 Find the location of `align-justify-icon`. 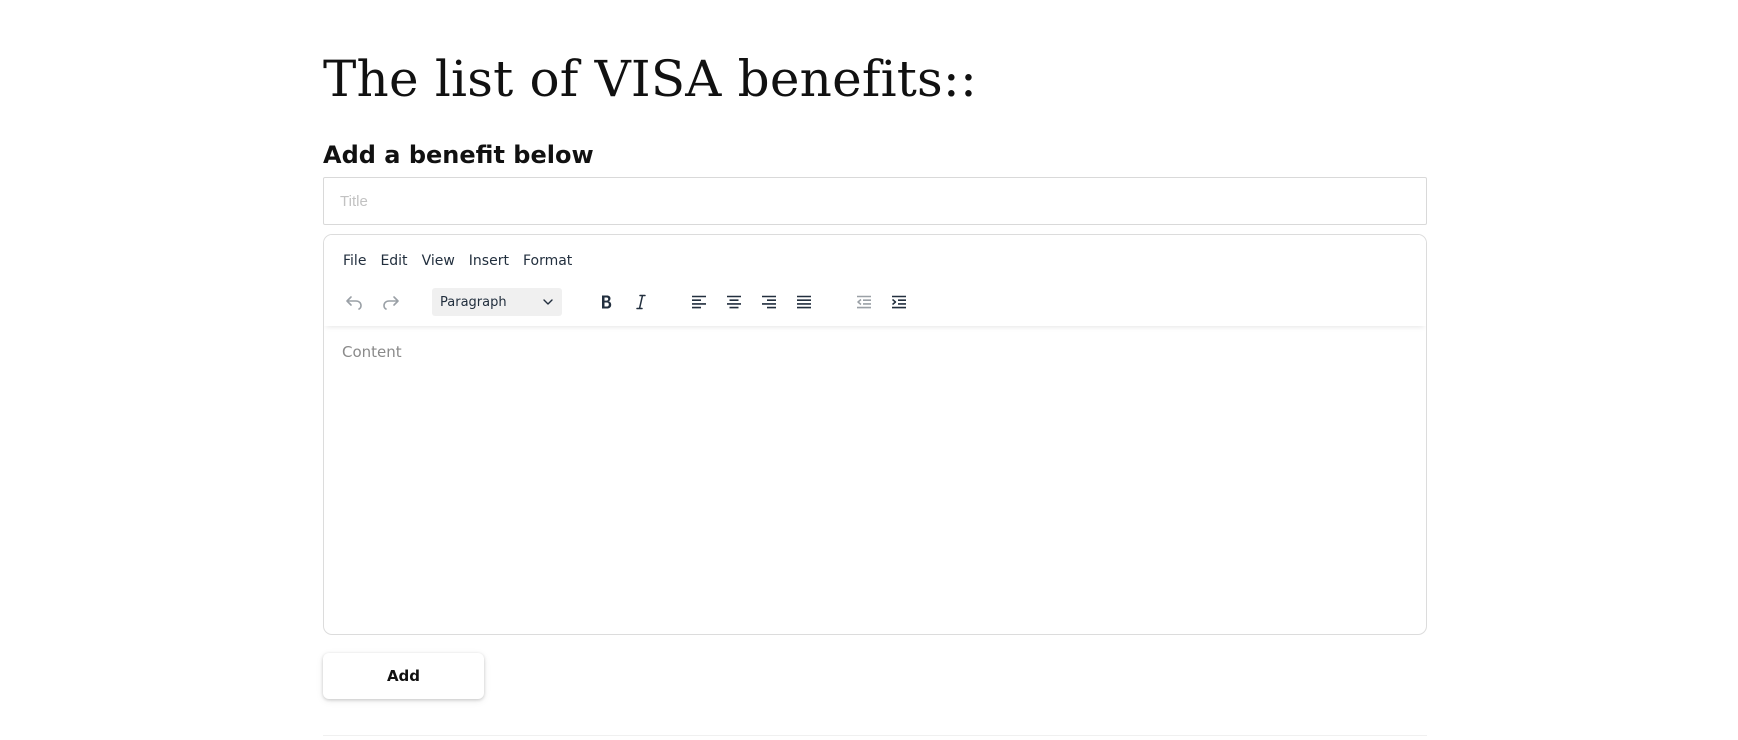

align-justify-icon is located at coordinates (804, 302).